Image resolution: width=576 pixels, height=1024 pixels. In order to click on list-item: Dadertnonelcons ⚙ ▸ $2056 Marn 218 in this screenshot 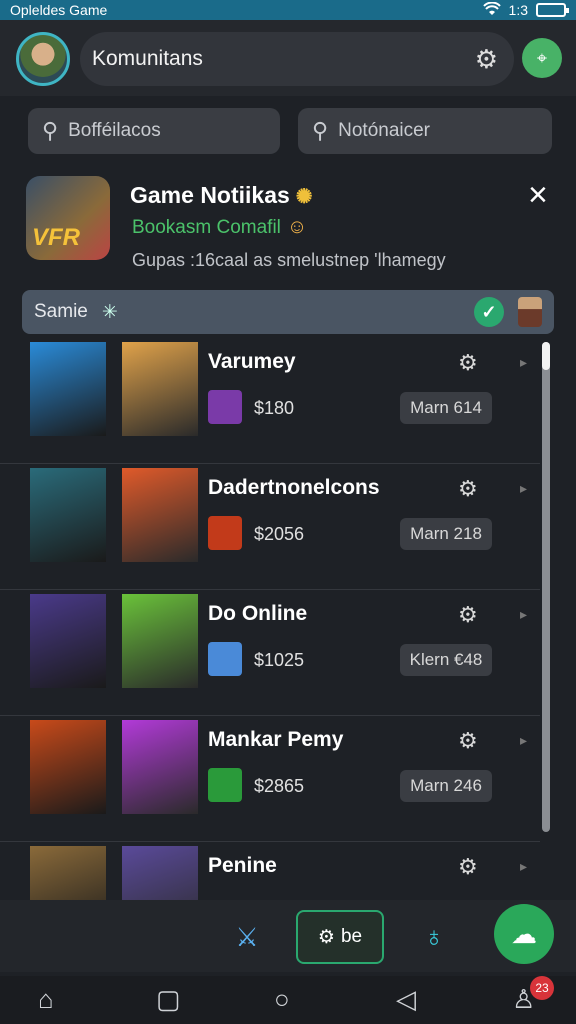, I will do `click(270, 527)`.